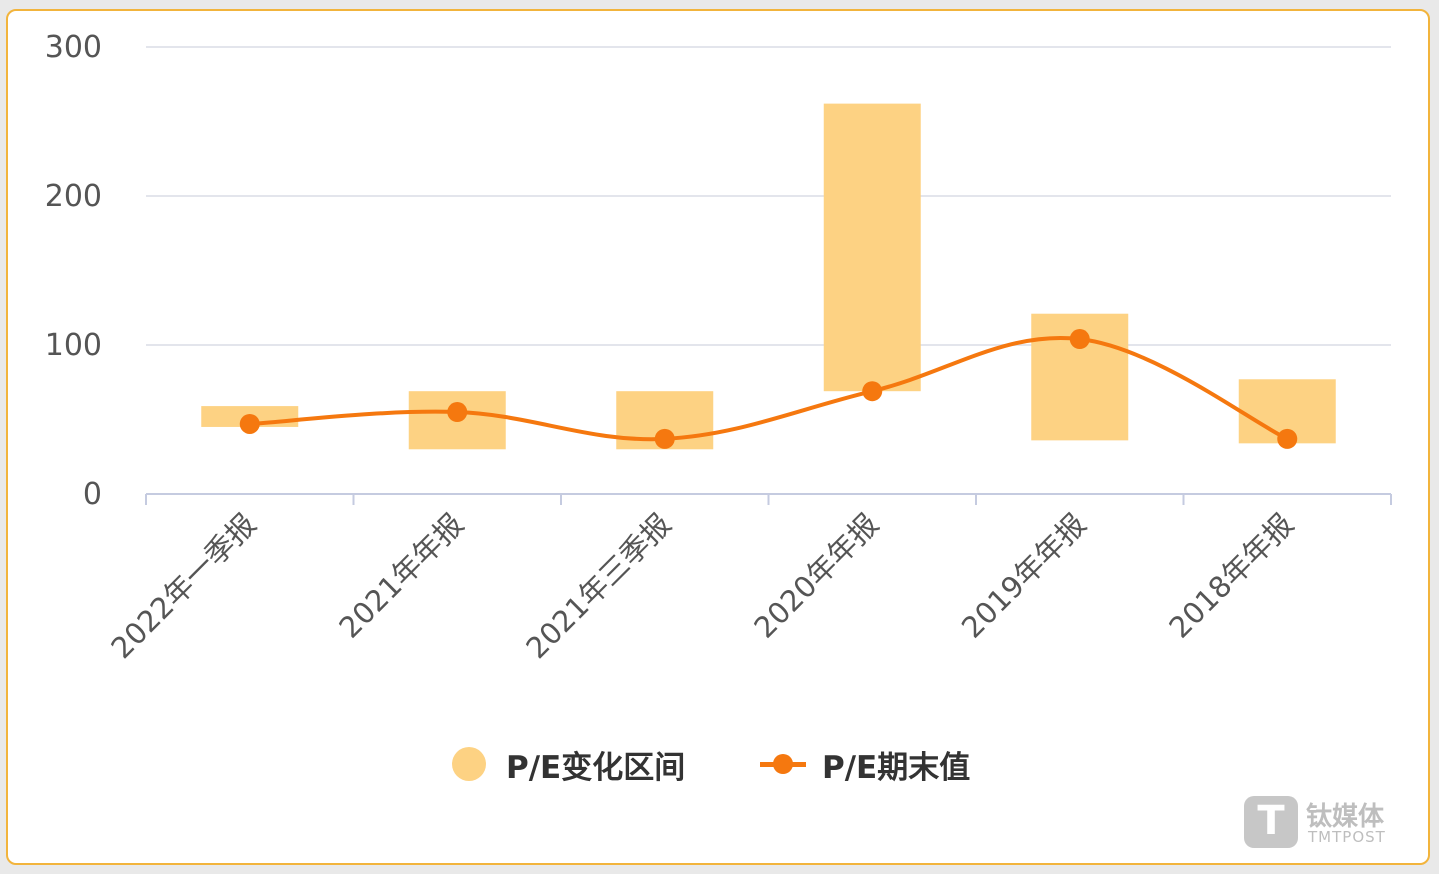 The width and height of the screenshot is (1439, 874). Describe the element at coordinates (872, 247) in the screenshot. I see `range-bar` at that location.